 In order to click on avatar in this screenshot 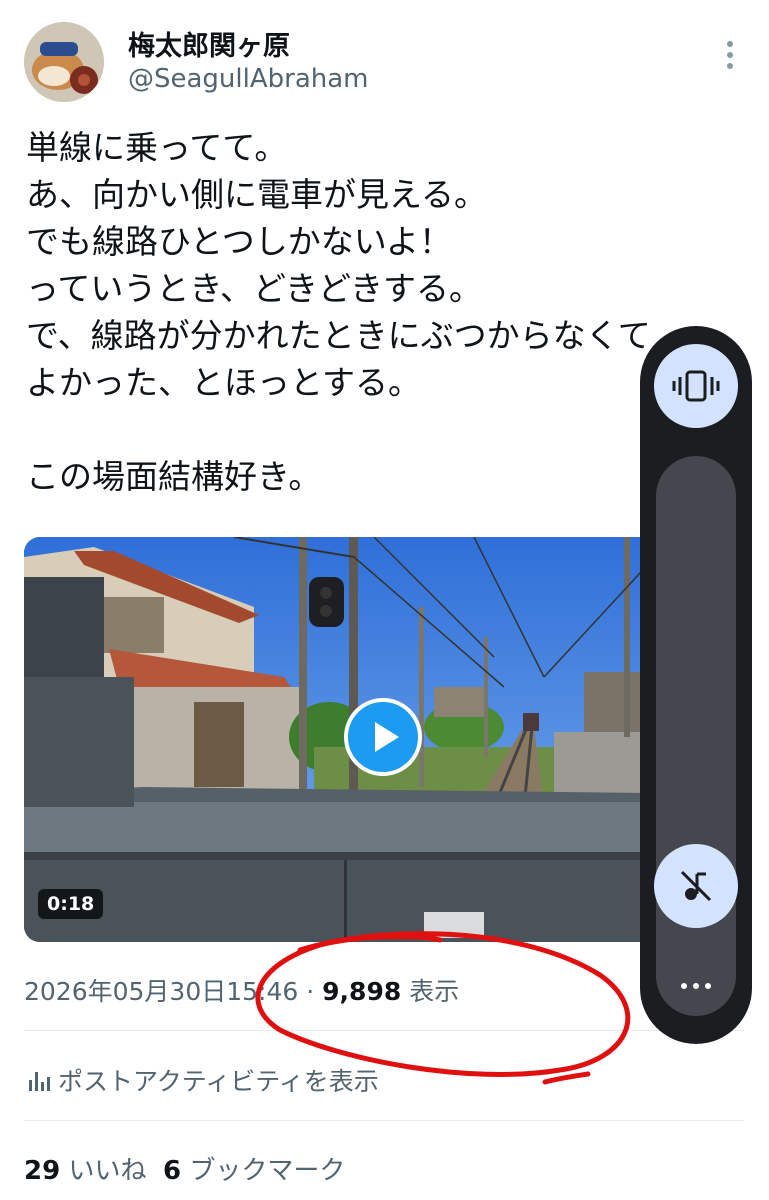, I will do `click(64, 62)`.